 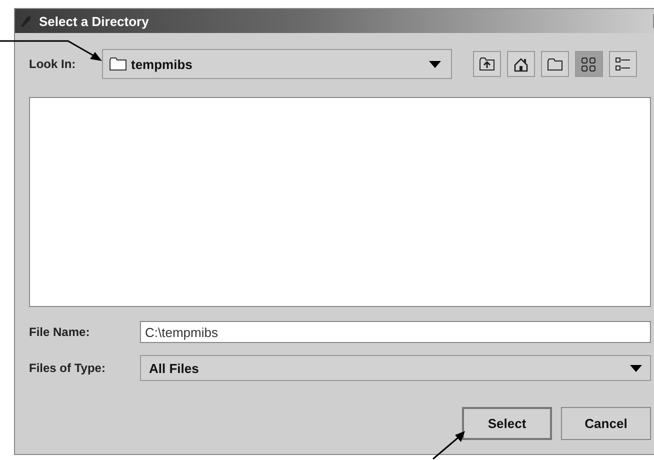 I want to click on folder-up-icon, so click(x=487, y=64).